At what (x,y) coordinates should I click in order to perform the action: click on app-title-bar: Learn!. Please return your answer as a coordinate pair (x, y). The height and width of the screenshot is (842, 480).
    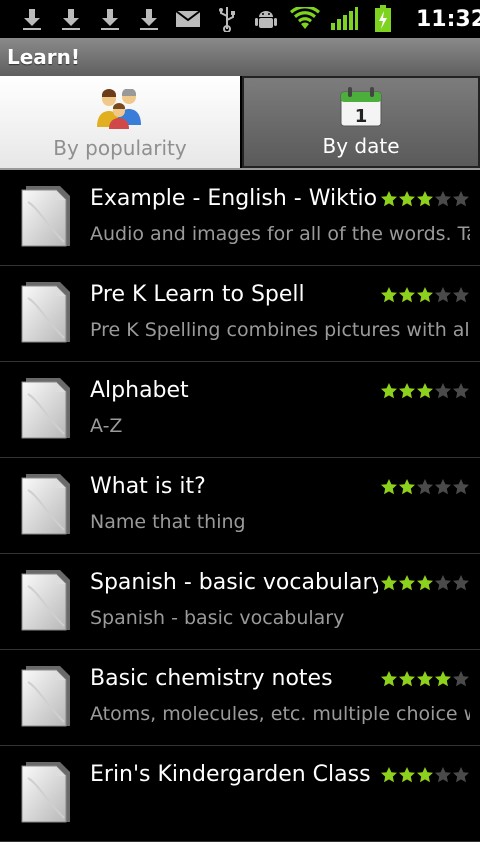
    Looking at the image, I should click on (240, 57).